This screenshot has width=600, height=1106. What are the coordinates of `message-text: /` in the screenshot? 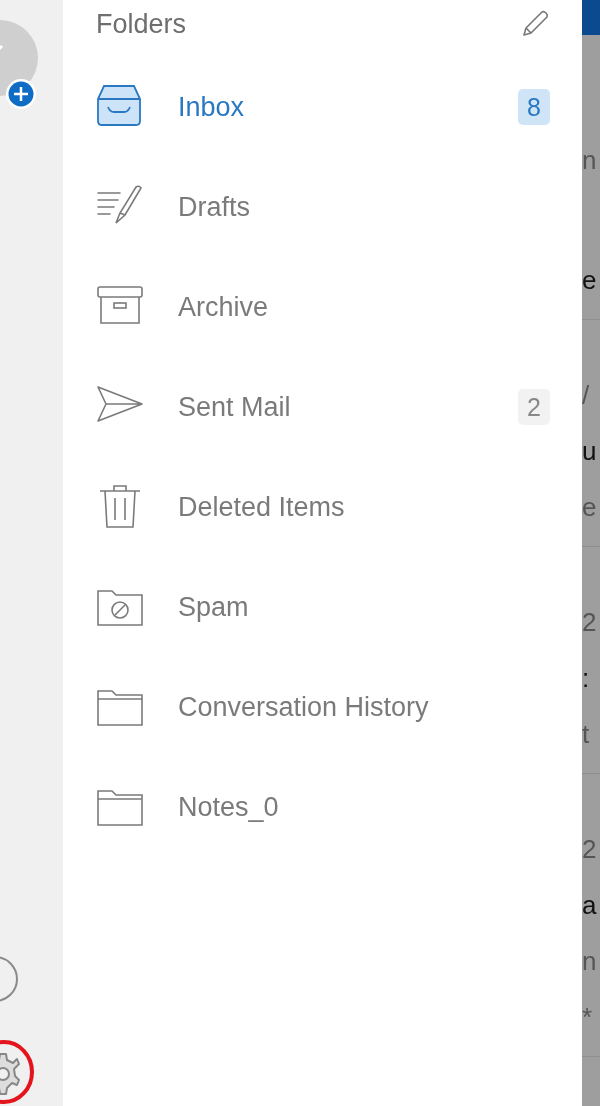 It's located at (586, 395).